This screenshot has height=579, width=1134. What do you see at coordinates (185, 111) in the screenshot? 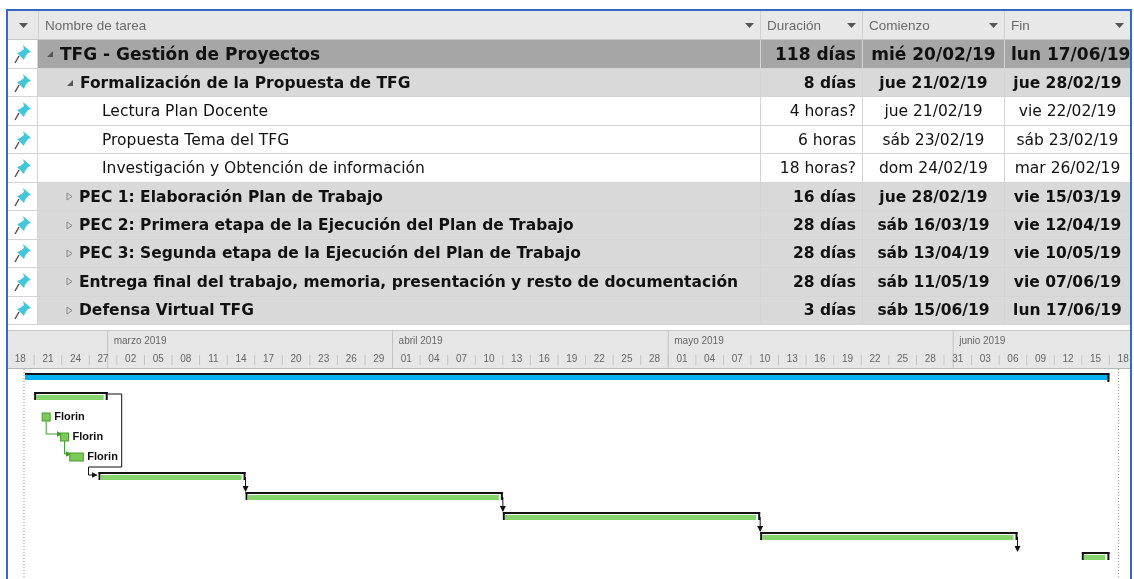
I see `task-name: Lectura Plan Docente` at bounding box center [185, 111].